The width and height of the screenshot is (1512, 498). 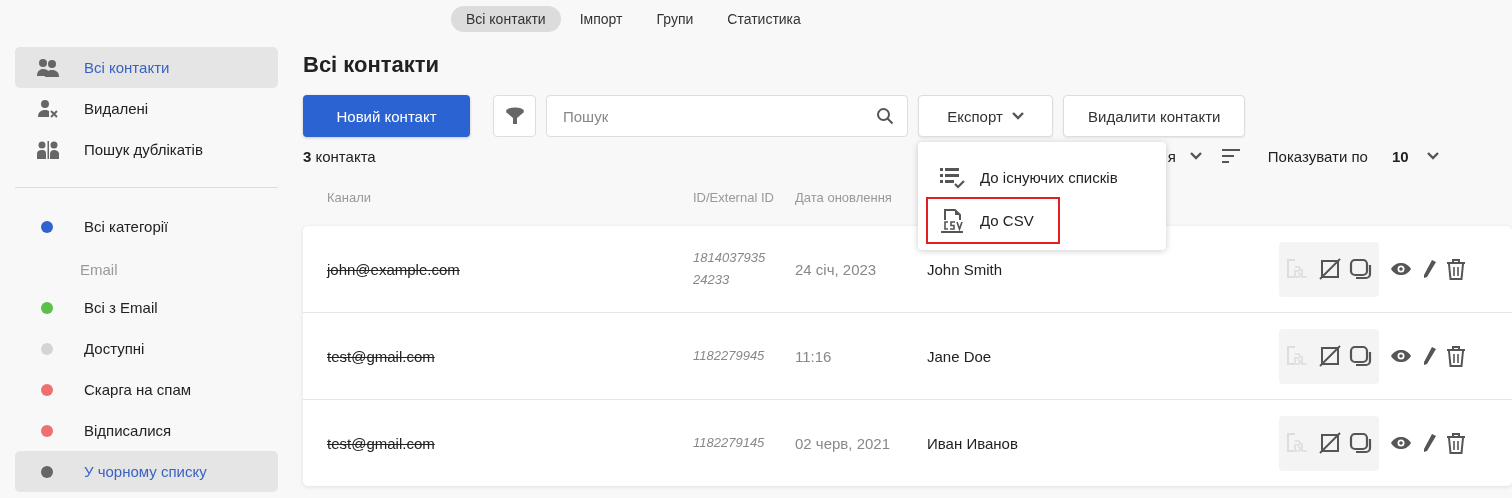 I want to click on sort-icon, so click(x=1230, y=156).